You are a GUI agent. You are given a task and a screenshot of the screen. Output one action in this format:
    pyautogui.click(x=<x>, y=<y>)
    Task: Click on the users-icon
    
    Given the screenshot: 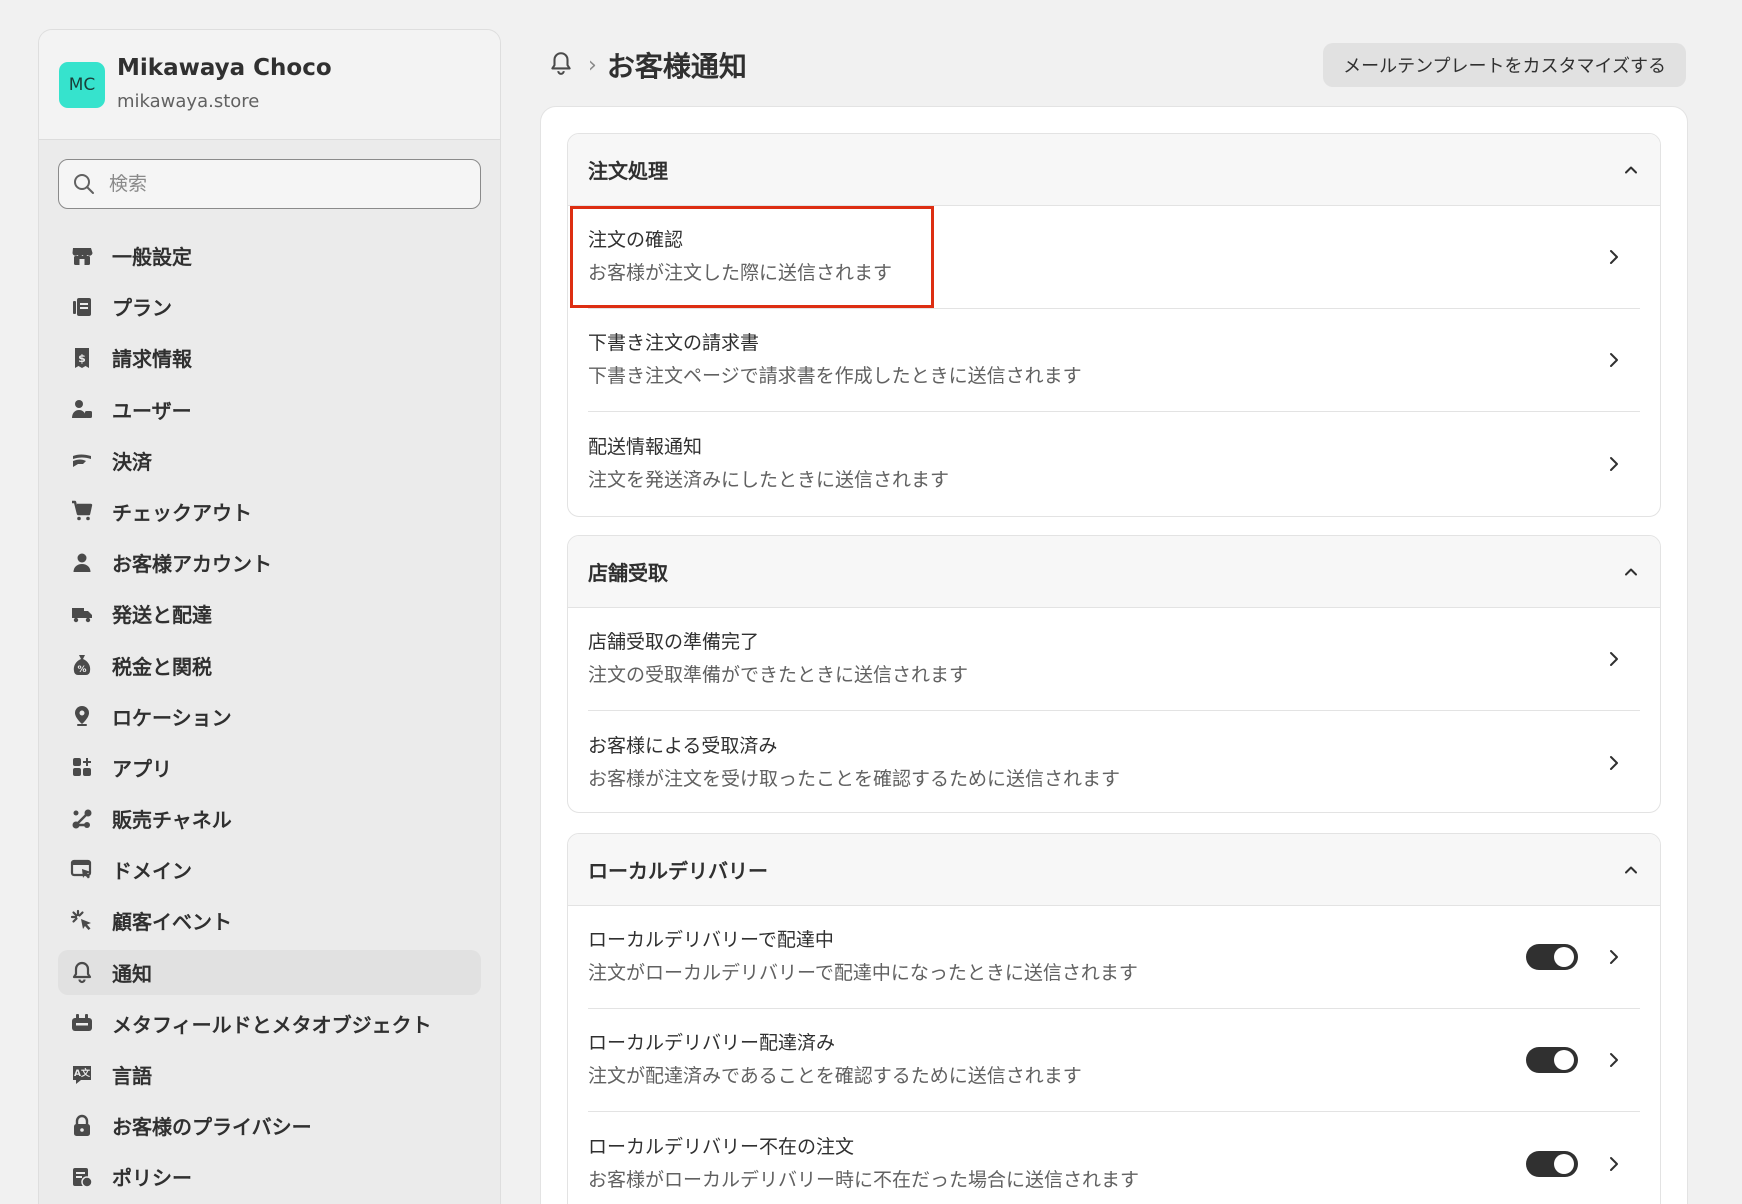 What is the action you would take?
    pyautogui.click(x=82, y=409)
    